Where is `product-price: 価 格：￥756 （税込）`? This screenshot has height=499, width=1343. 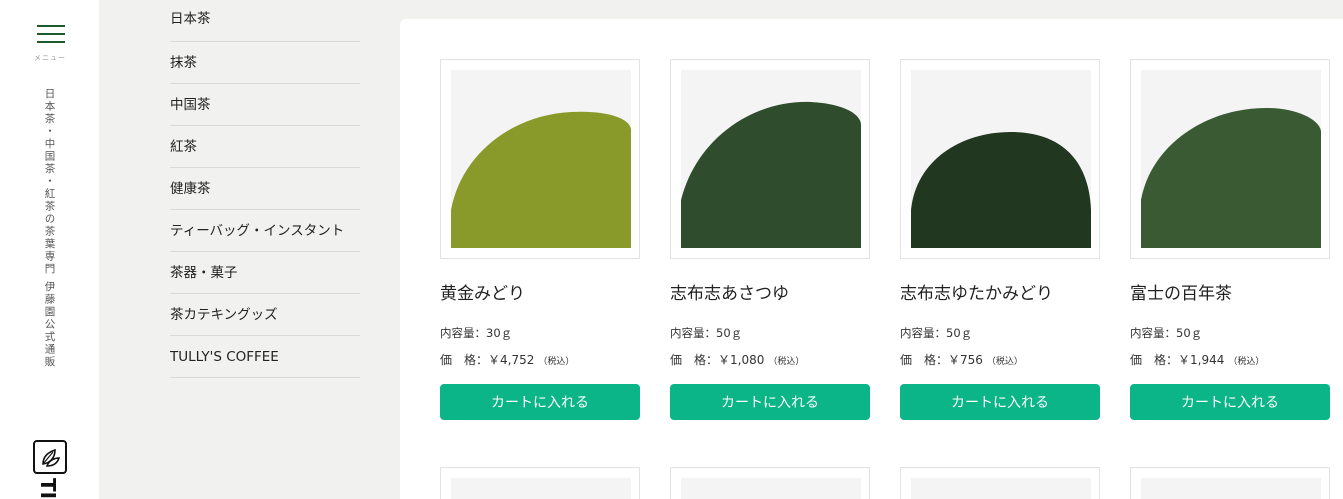 product-price: 価 格：￥756 （税込） is located at coordinates (1000, 359).